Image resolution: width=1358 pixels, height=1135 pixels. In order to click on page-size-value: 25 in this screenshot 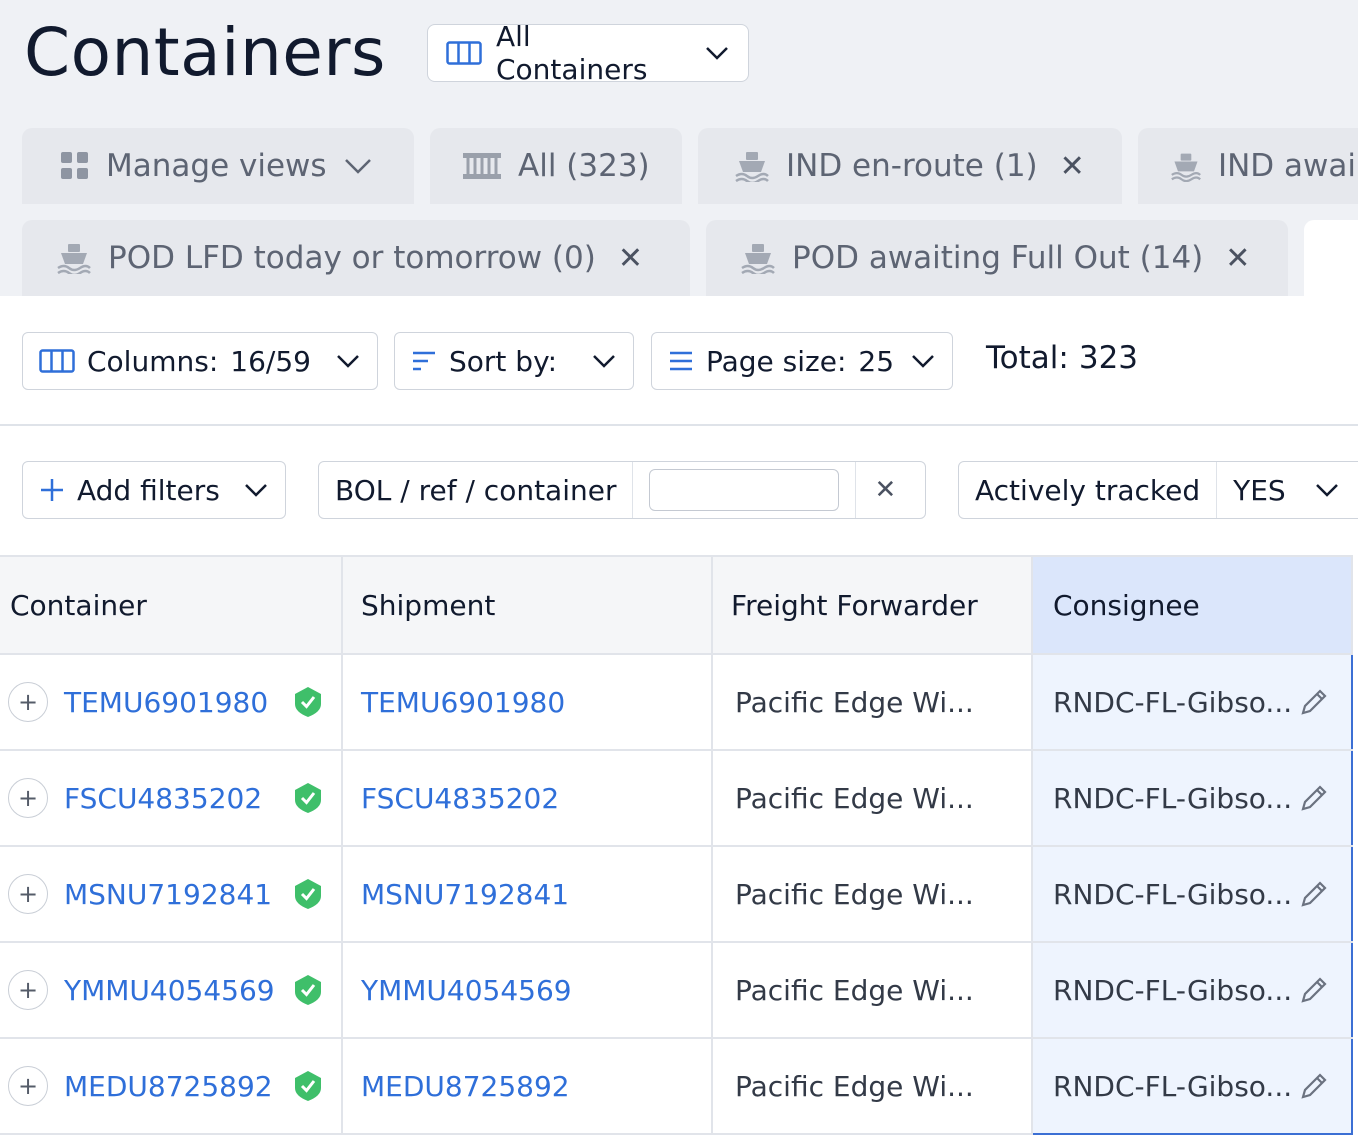, I will do `click(876, 361)`.